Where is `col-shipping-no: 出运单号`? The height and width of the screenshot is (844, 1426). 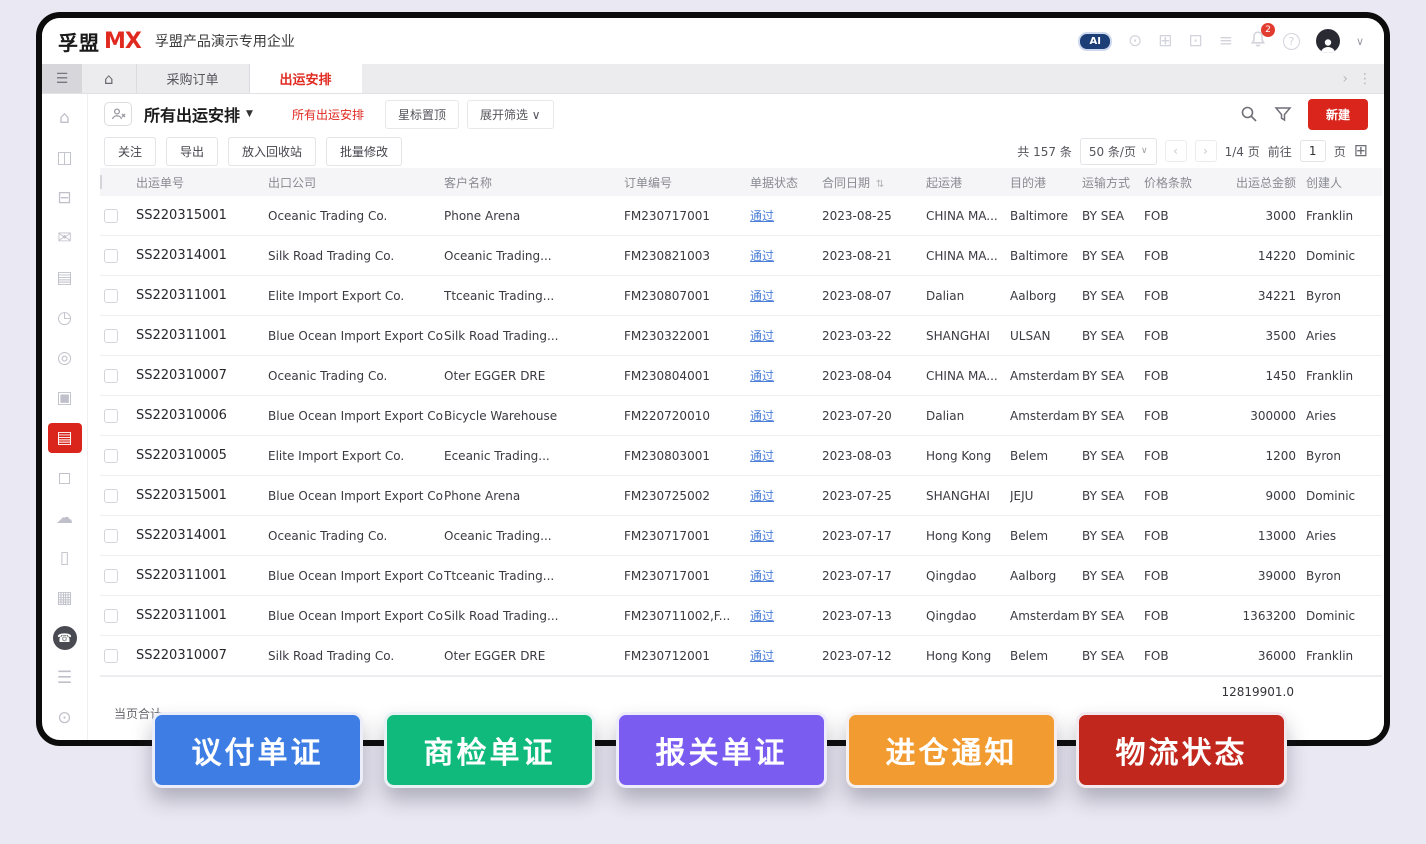 col-shipping-no: 出运单号 is located at coordinates (202, 182).